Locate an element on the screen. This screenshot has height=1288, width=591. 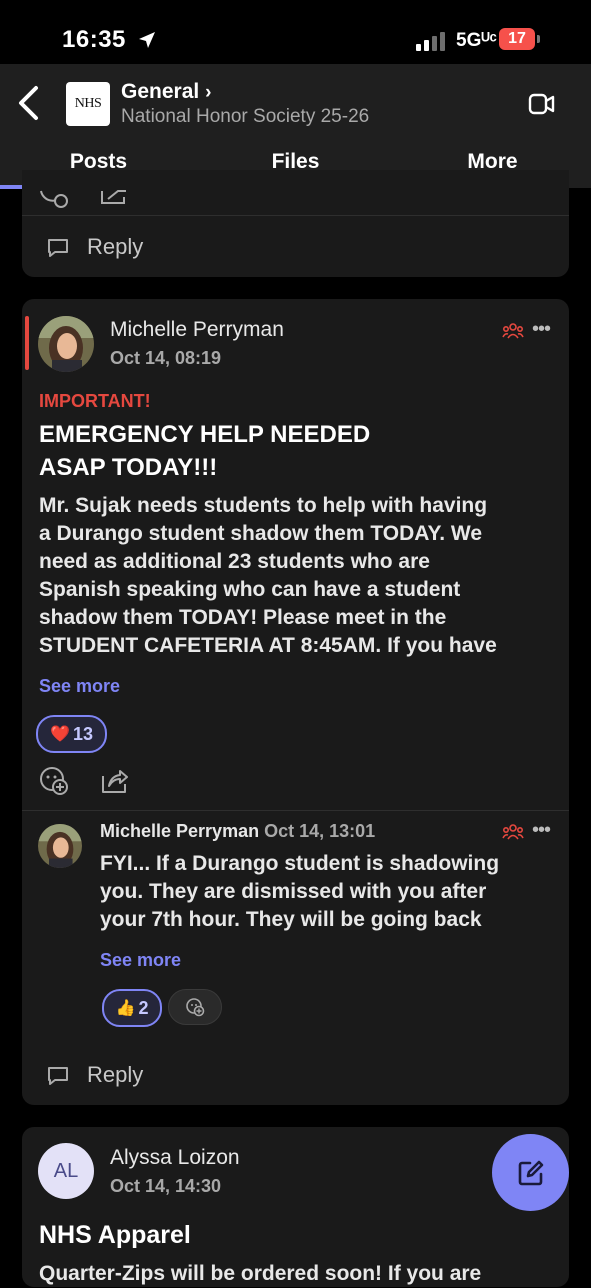
back-chevron-icon is located at coordinates (28, 103).